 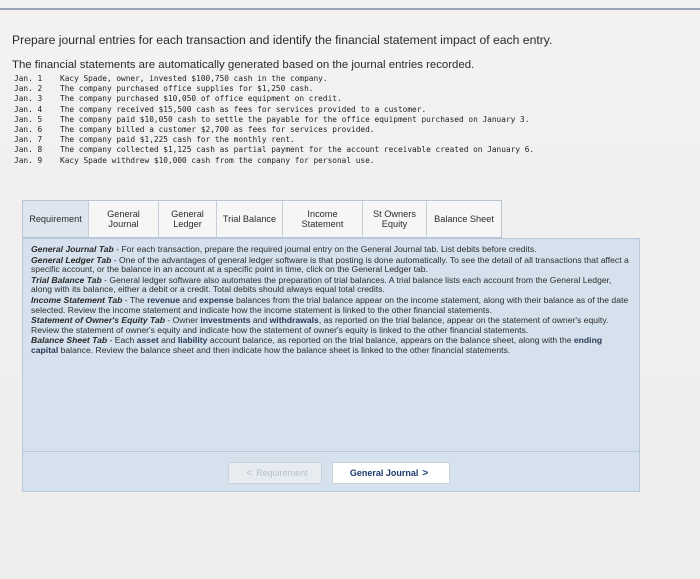 I want to click on transaction-date: Jan. 4, so click(x=28, y=109).